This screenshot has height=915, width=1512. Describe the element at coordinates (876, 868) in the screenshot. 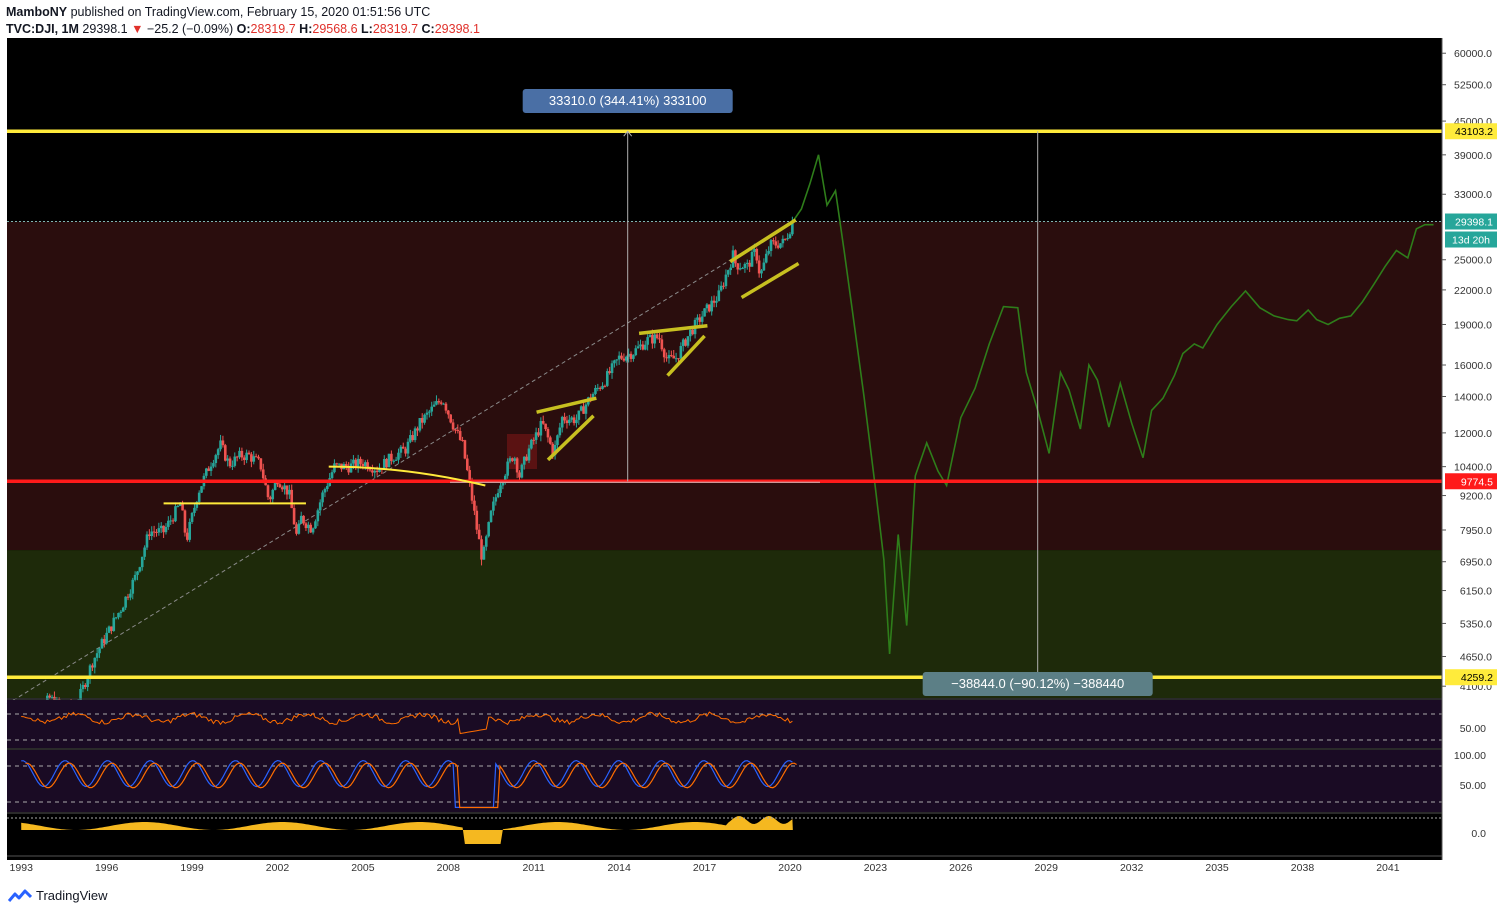

I see `x-tick-label: 2023` at that location.